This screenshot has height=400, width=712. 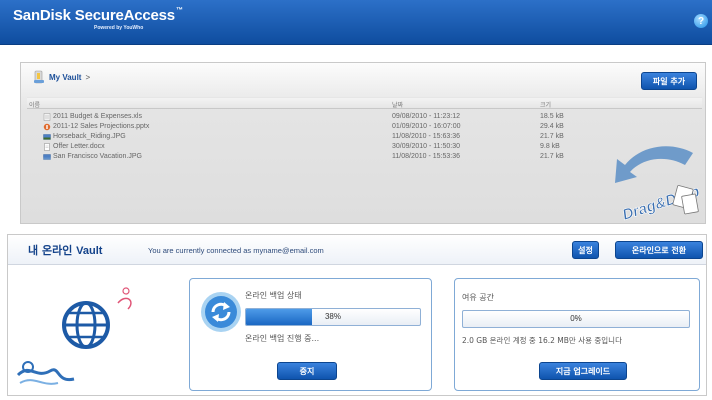 I want to click on powered-by-text: Powered by YouWho, so click(x=119, y=28).